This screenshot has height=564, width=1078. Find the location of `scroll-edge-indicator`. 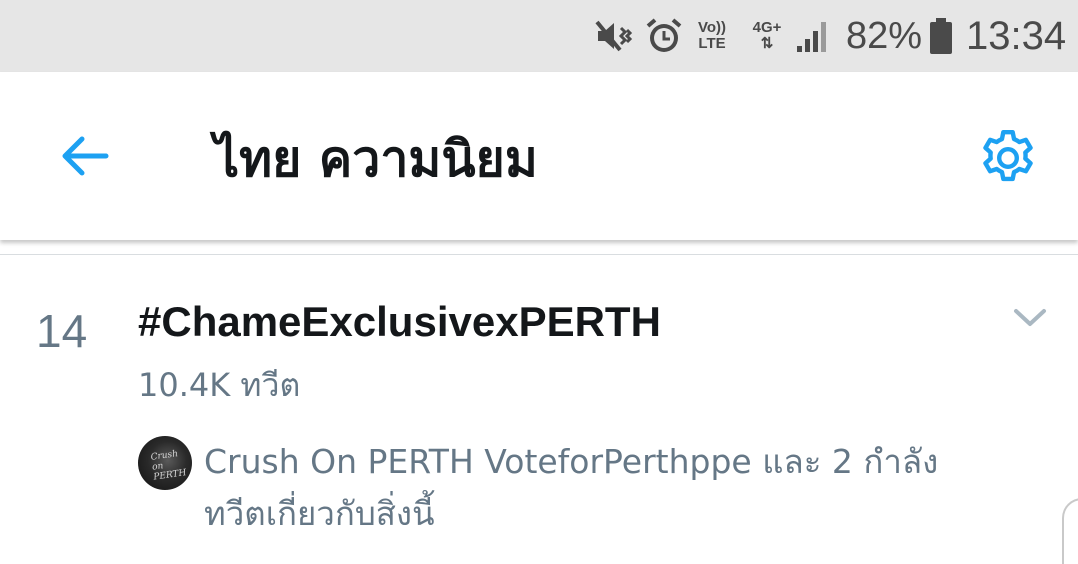

scroll-edge-indicator is located at coordinates (1070, 531).